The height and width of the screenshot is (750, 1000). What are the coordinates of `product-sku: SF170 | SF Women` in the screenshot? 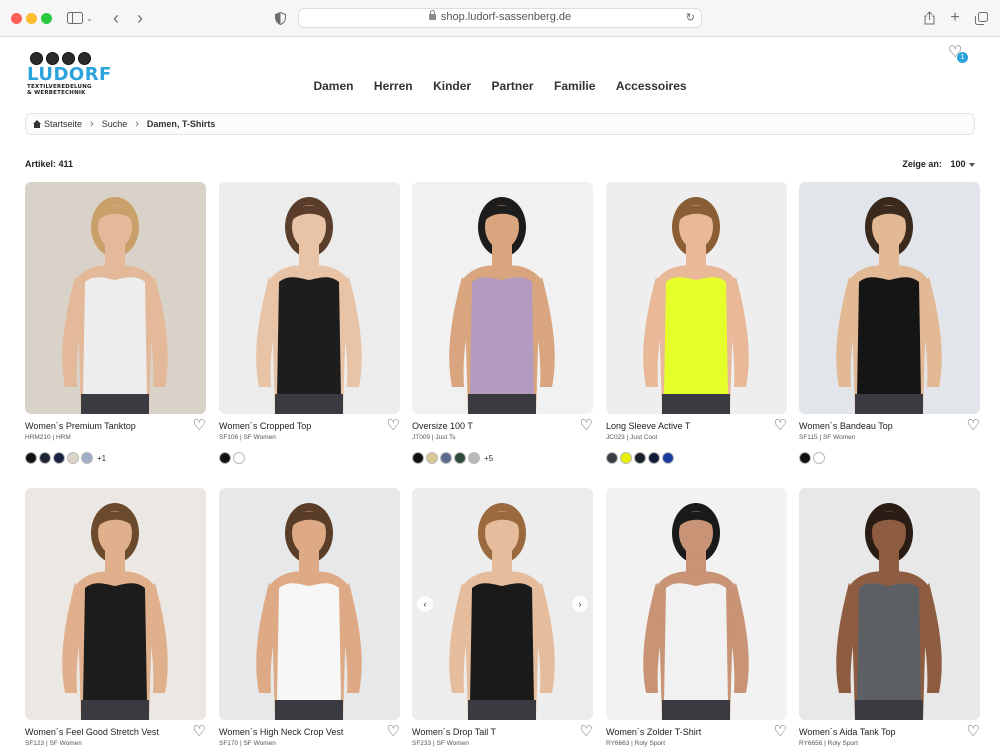 It's located at (247, 743).